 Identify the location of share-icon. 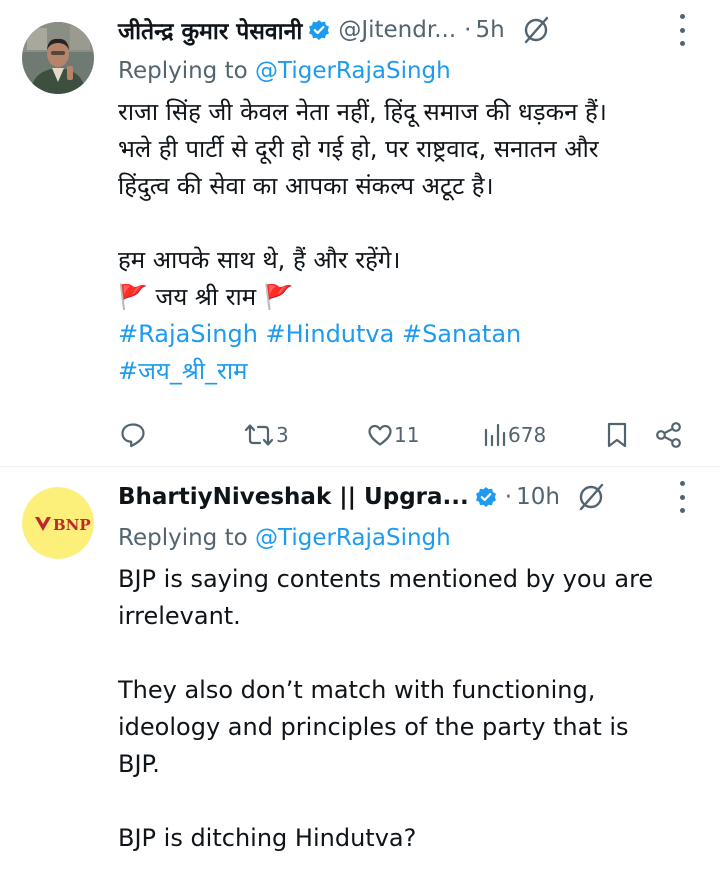
(668, 435).